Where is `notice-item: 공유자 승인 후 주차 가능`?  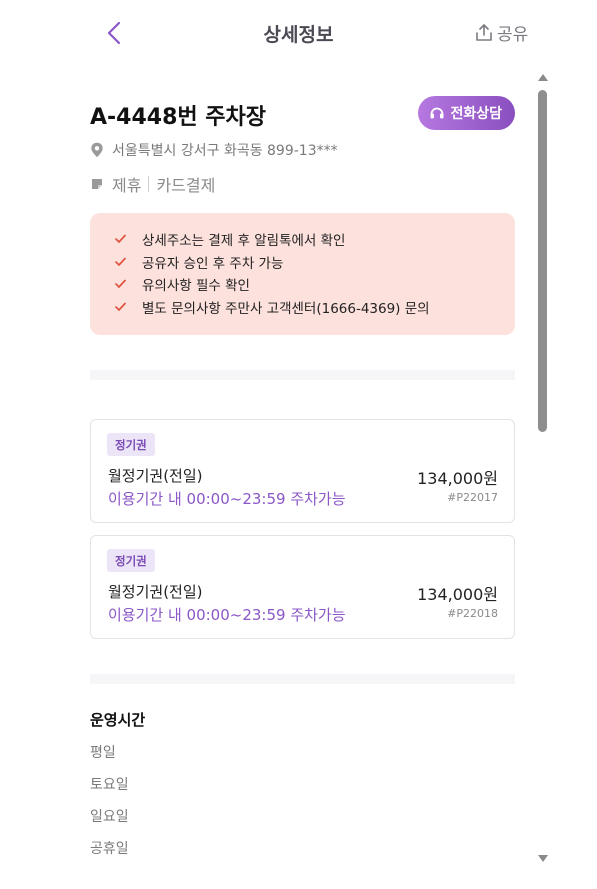
notice-item: 공유자 승인 후 주차 가능 is located at coordinates (315, 262).